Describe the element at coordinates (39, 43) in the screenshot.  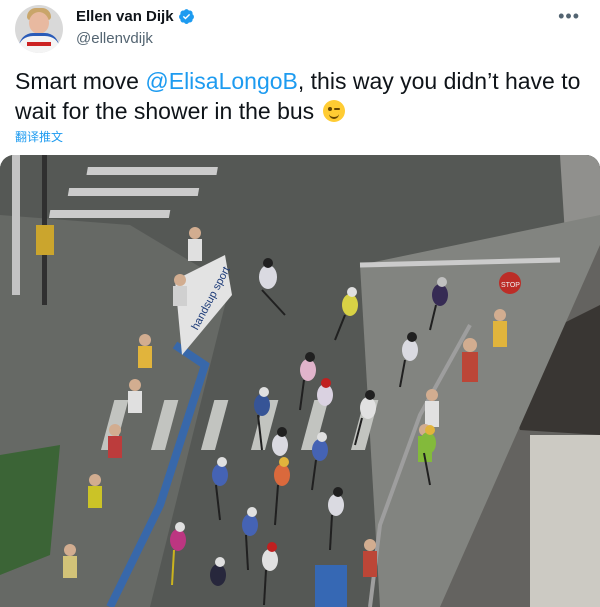
I see `avatar-jersey` at that location.